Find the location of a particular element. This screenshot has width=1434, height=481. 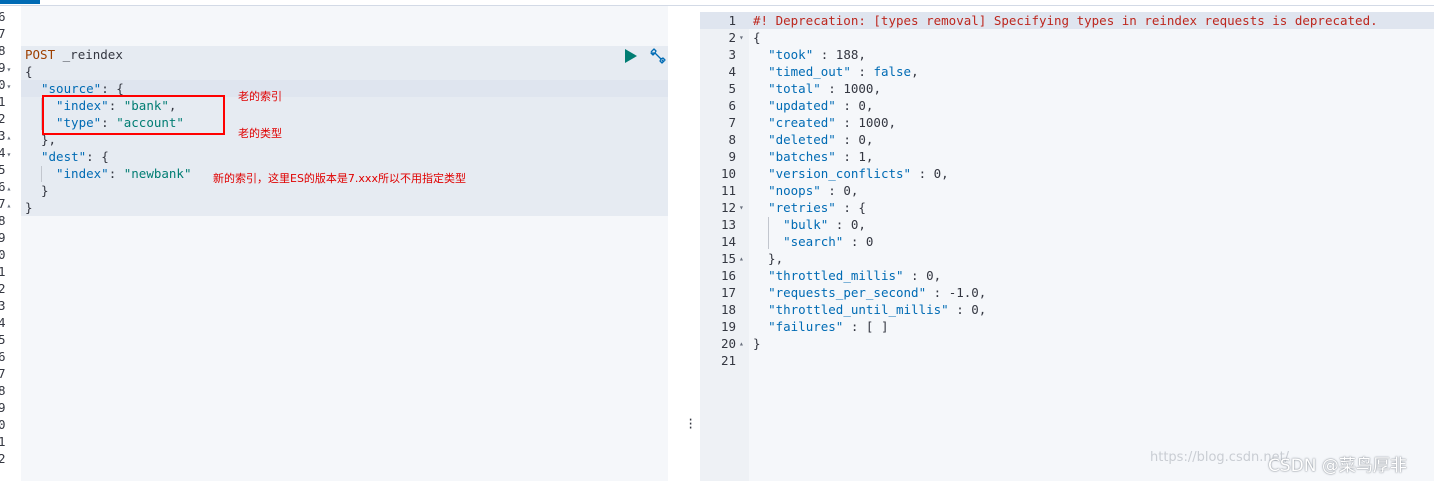

send-request-button is located at coordinates (631, 56).